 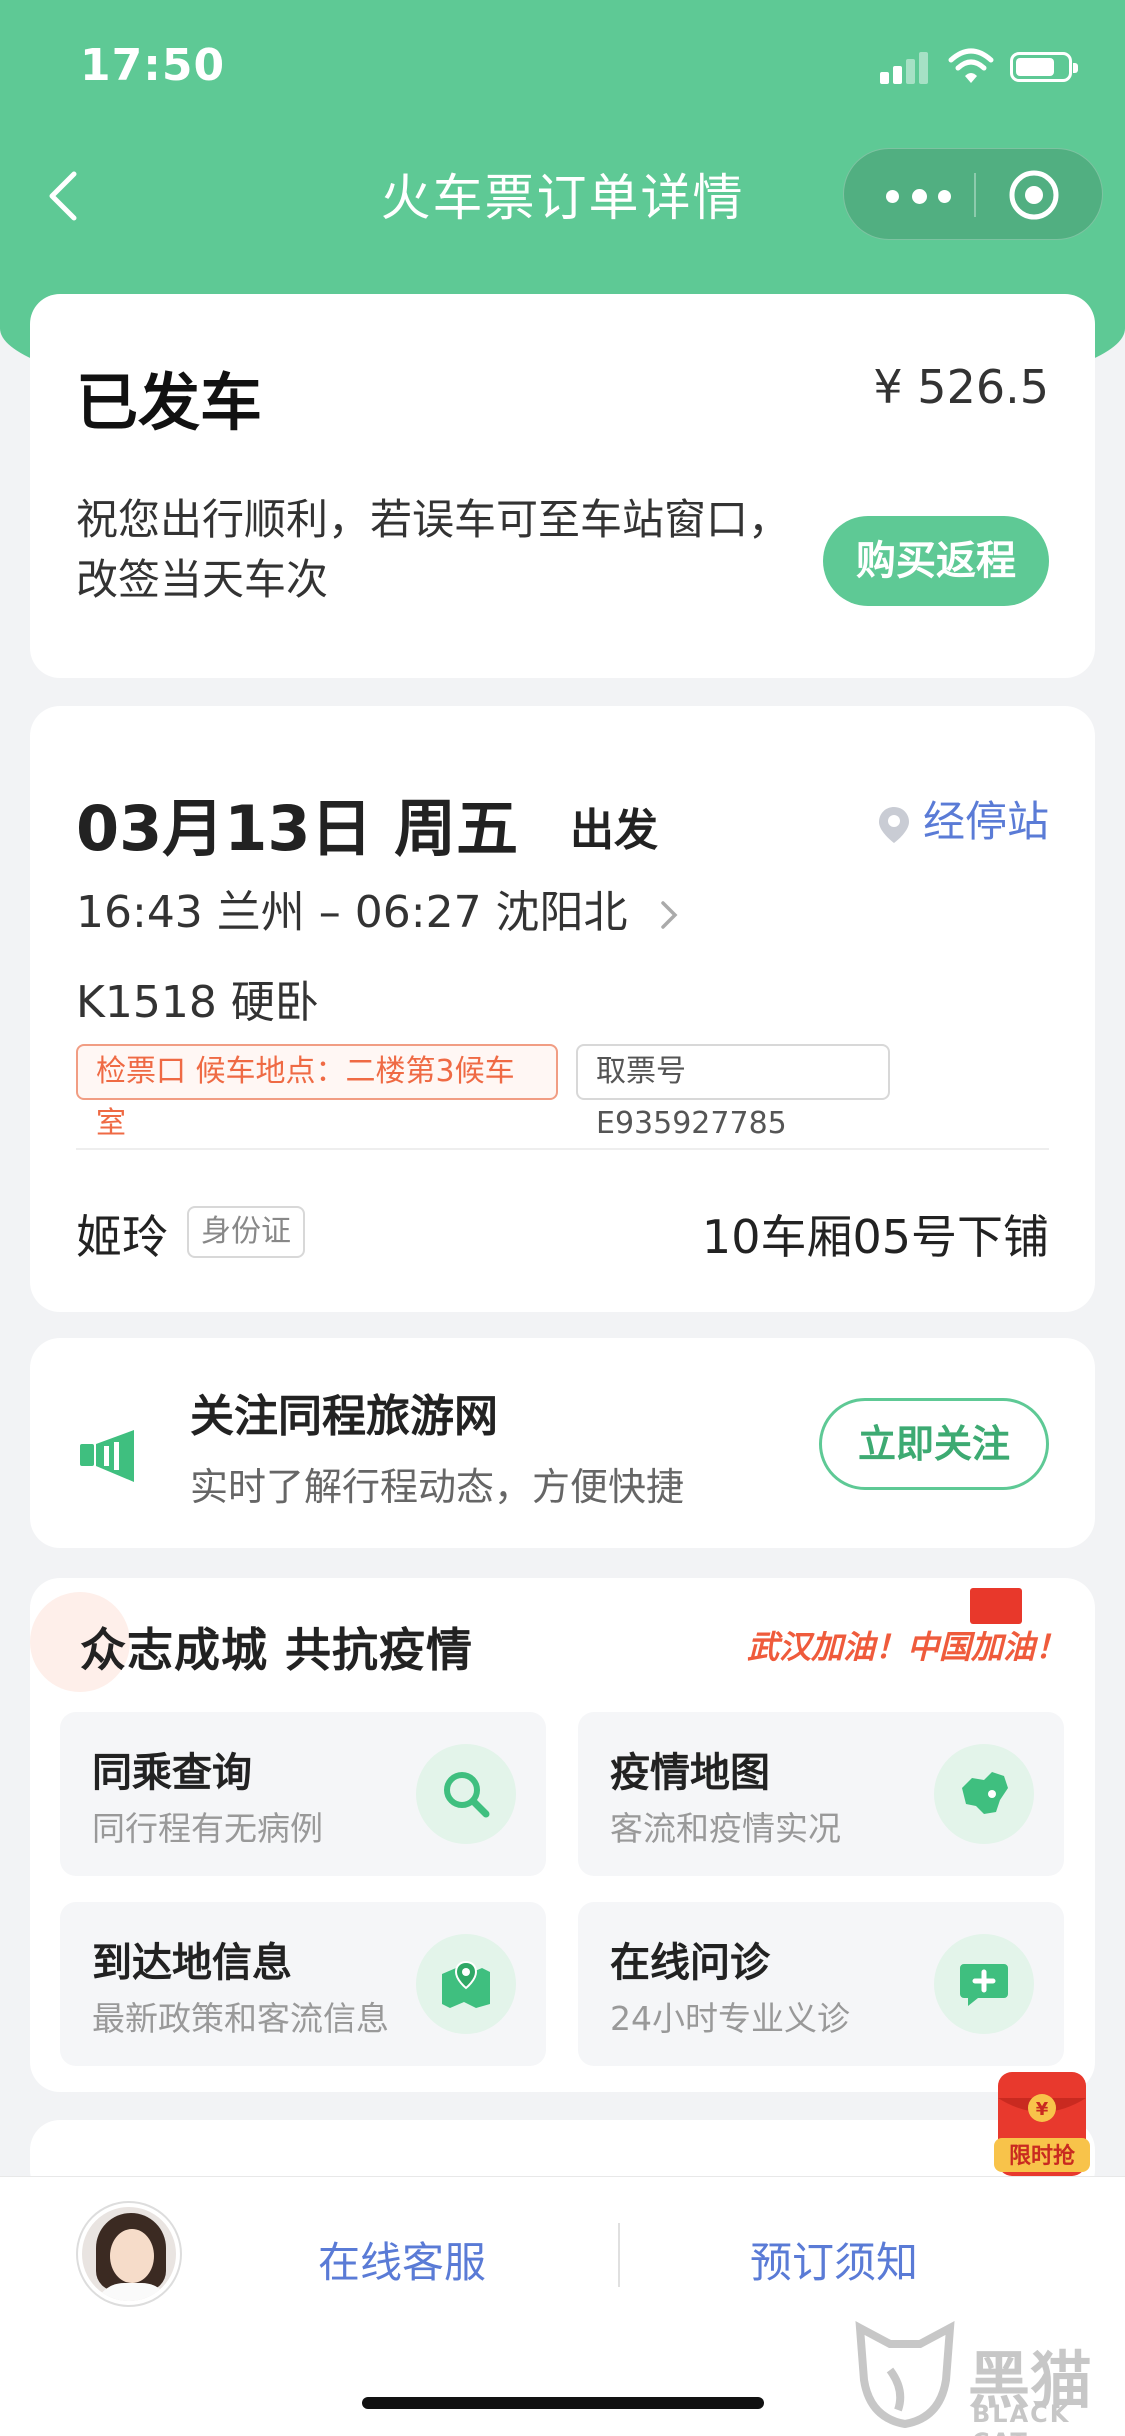 I want to click on id-type-badge: 身份证, so click(x=246, y=1232).